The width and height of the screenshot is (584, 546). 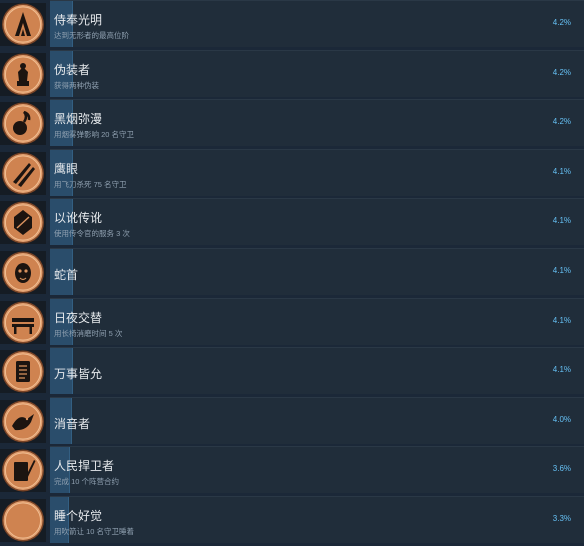 I want to click on achievement-card: 黑烟弥漫用烟雾弹影响 20 名守卫 4.2%, so click(x=317, y=123).